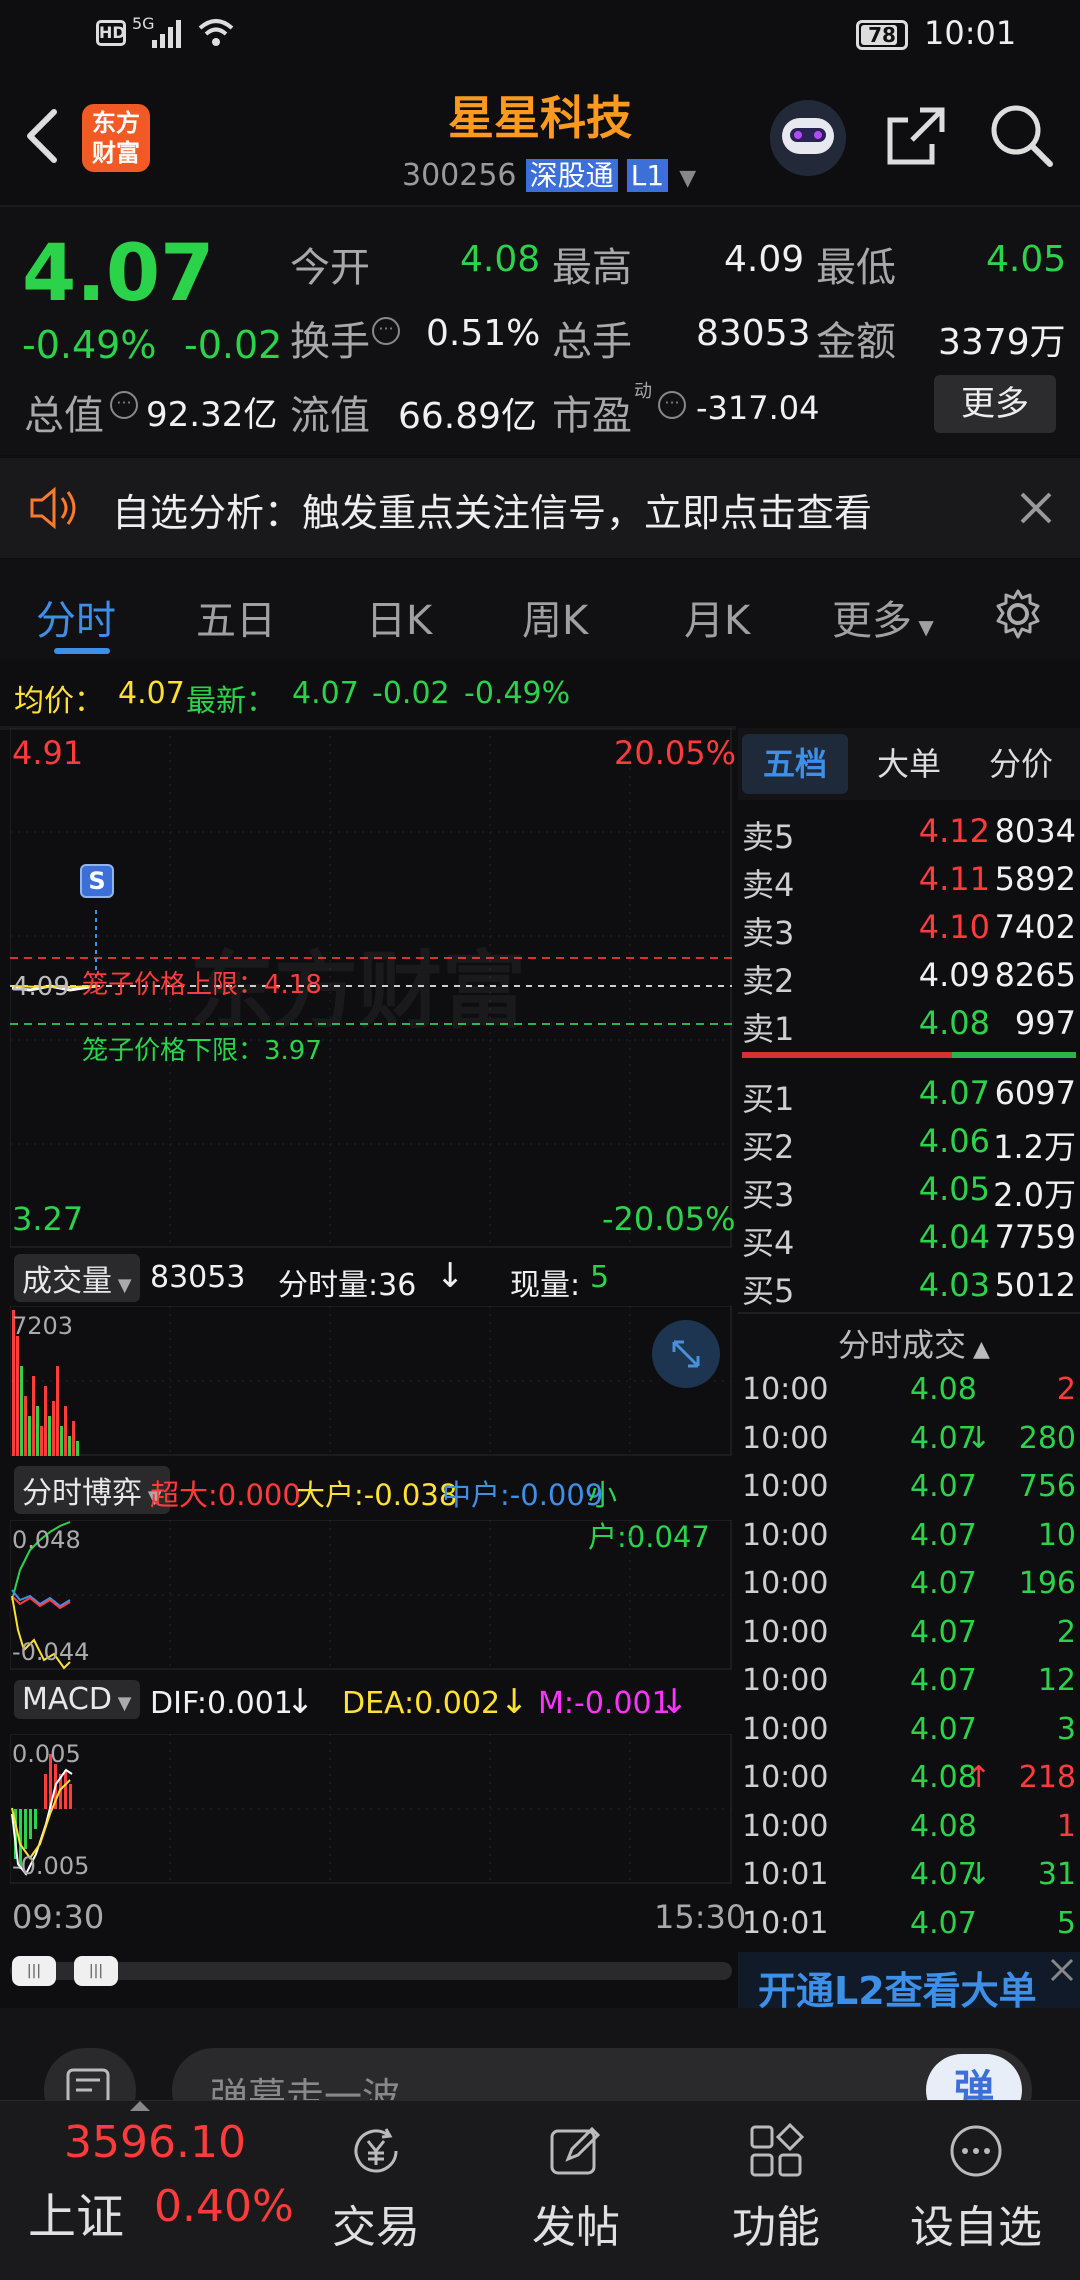 The image size is (1080, 2280). I want to click on high-label: 最高, so click(592, 268).